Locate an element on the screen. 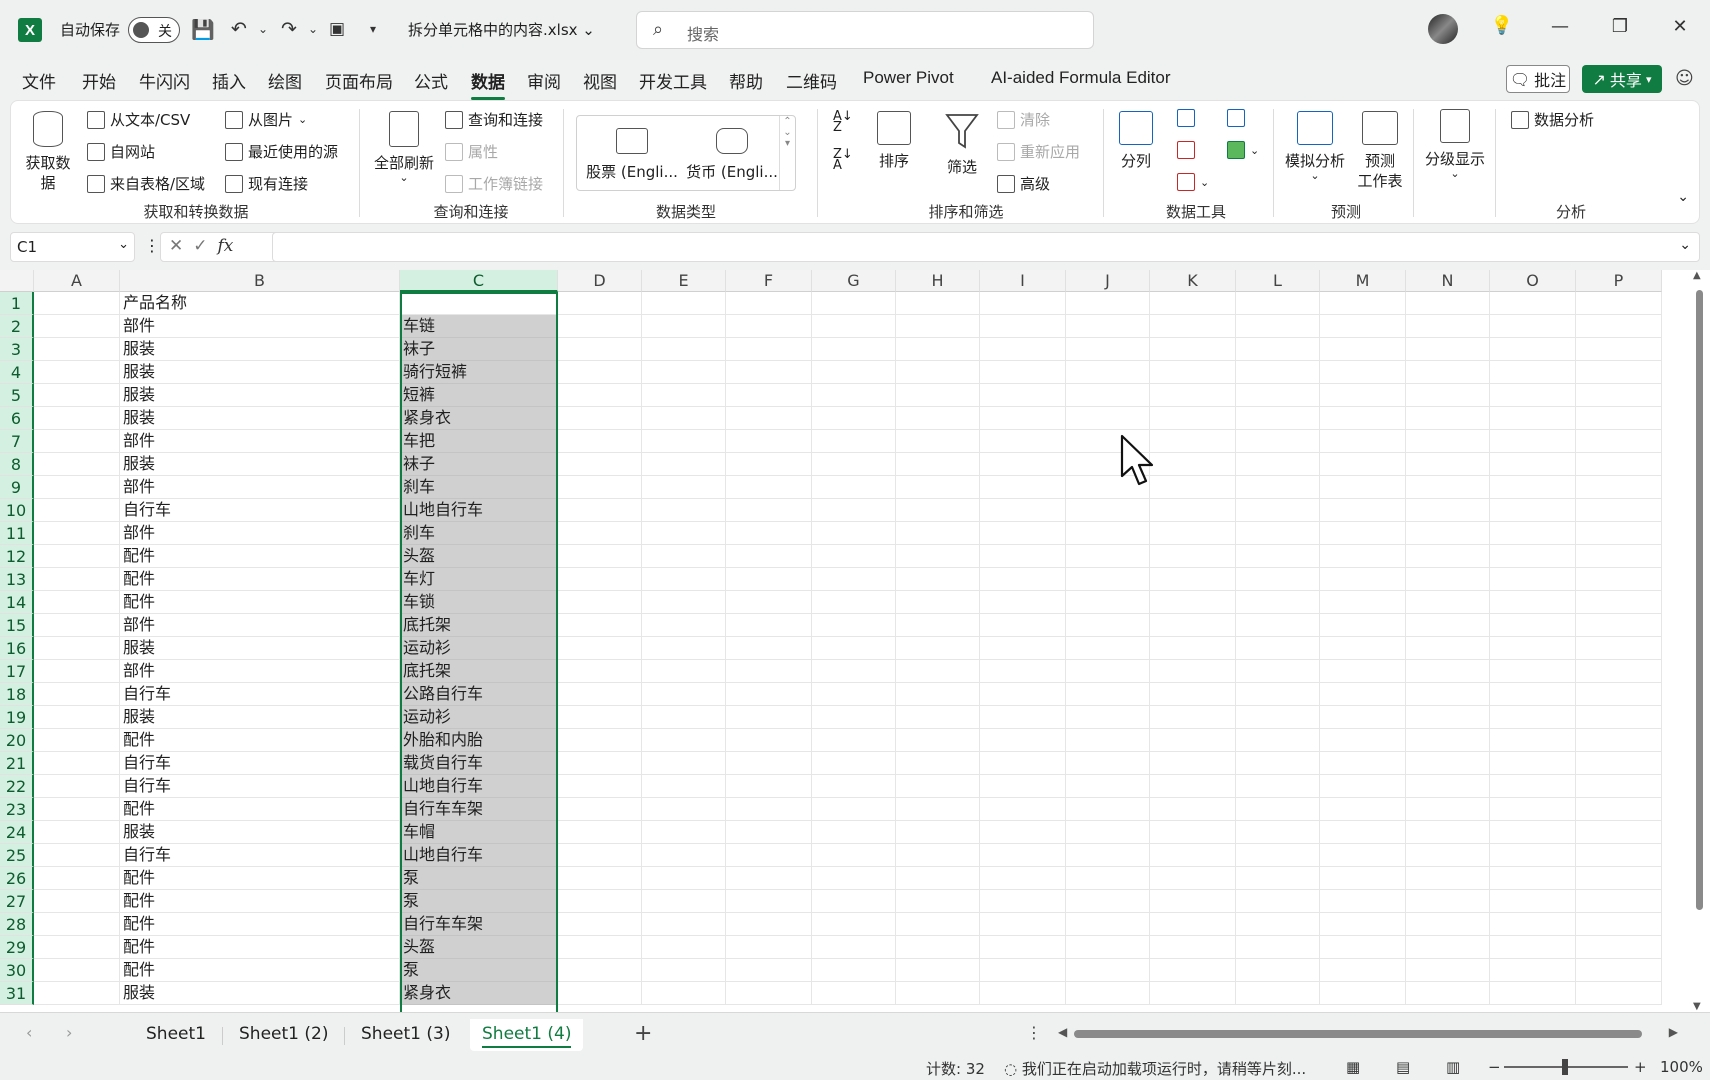 The image size is (1710, 1080). enter-icon: ✓ is located at coordinates (200, 247).